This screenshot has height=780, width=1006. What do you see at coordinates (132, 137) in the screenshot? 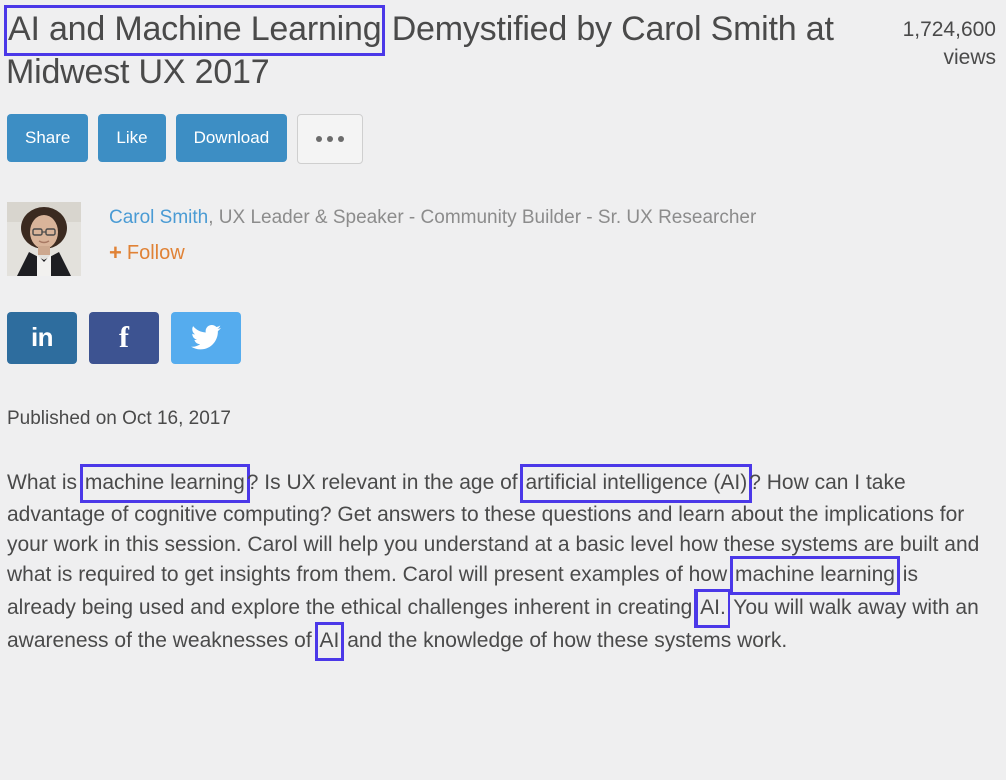
I see `like-button: Like` at bounding box center [132, 137].